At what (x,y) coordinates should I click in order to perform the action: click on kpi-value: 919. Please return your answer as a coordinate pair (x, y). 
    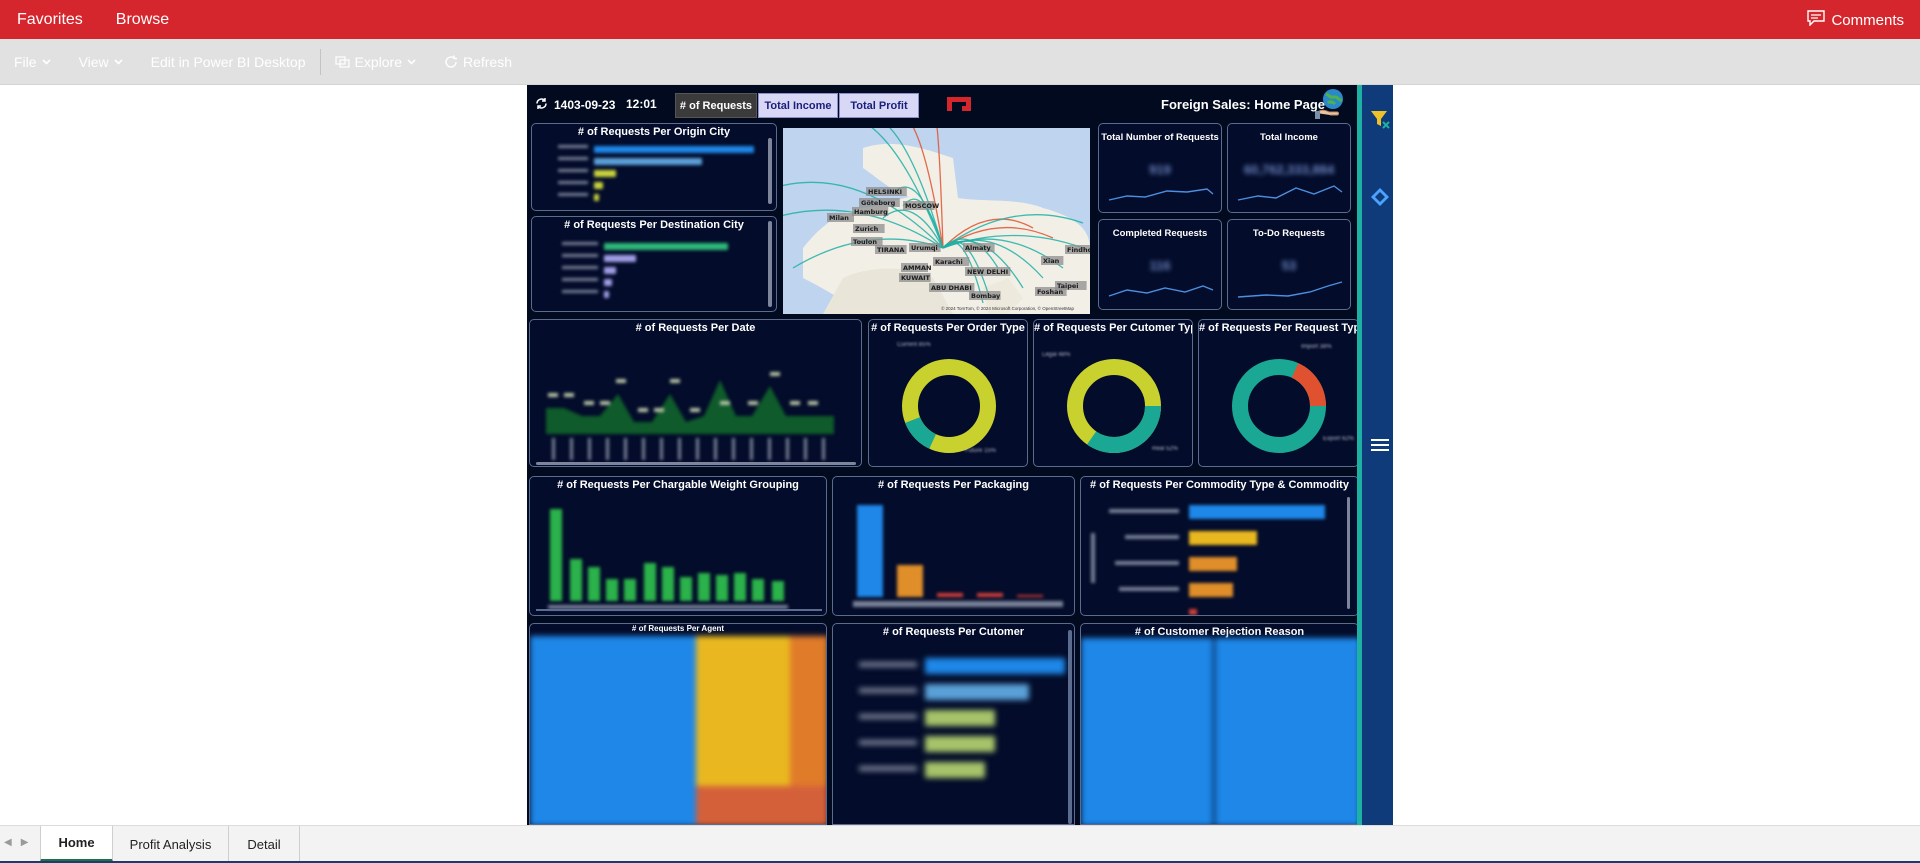
    Looking at the image, I should click on (1160, 169).